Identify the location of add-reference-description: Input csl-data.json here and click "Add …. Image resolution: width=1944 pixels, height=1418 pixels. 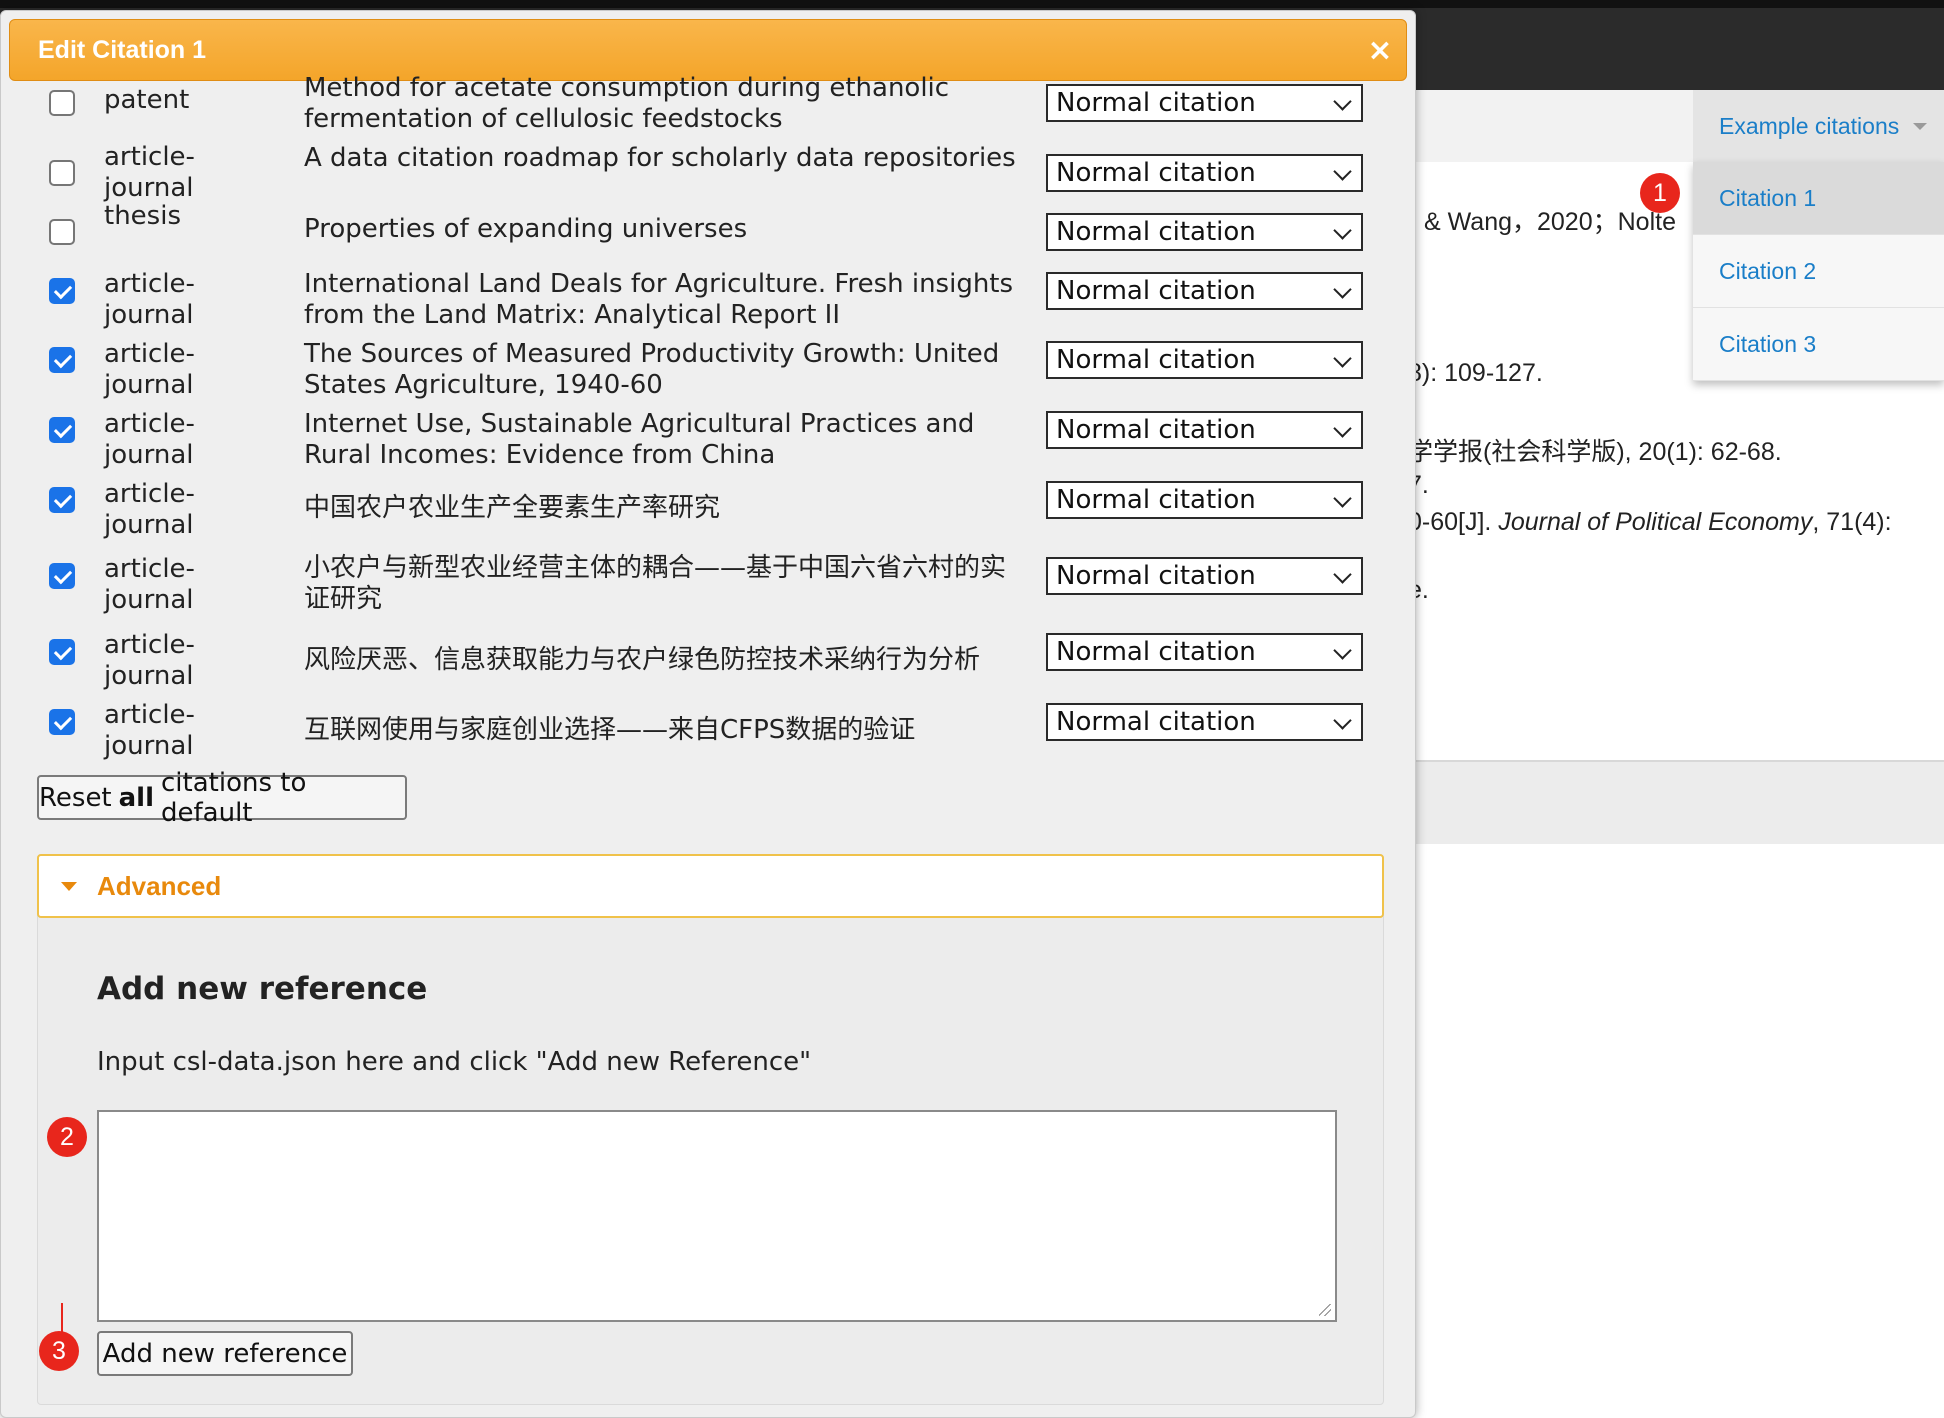
(454, 1062).